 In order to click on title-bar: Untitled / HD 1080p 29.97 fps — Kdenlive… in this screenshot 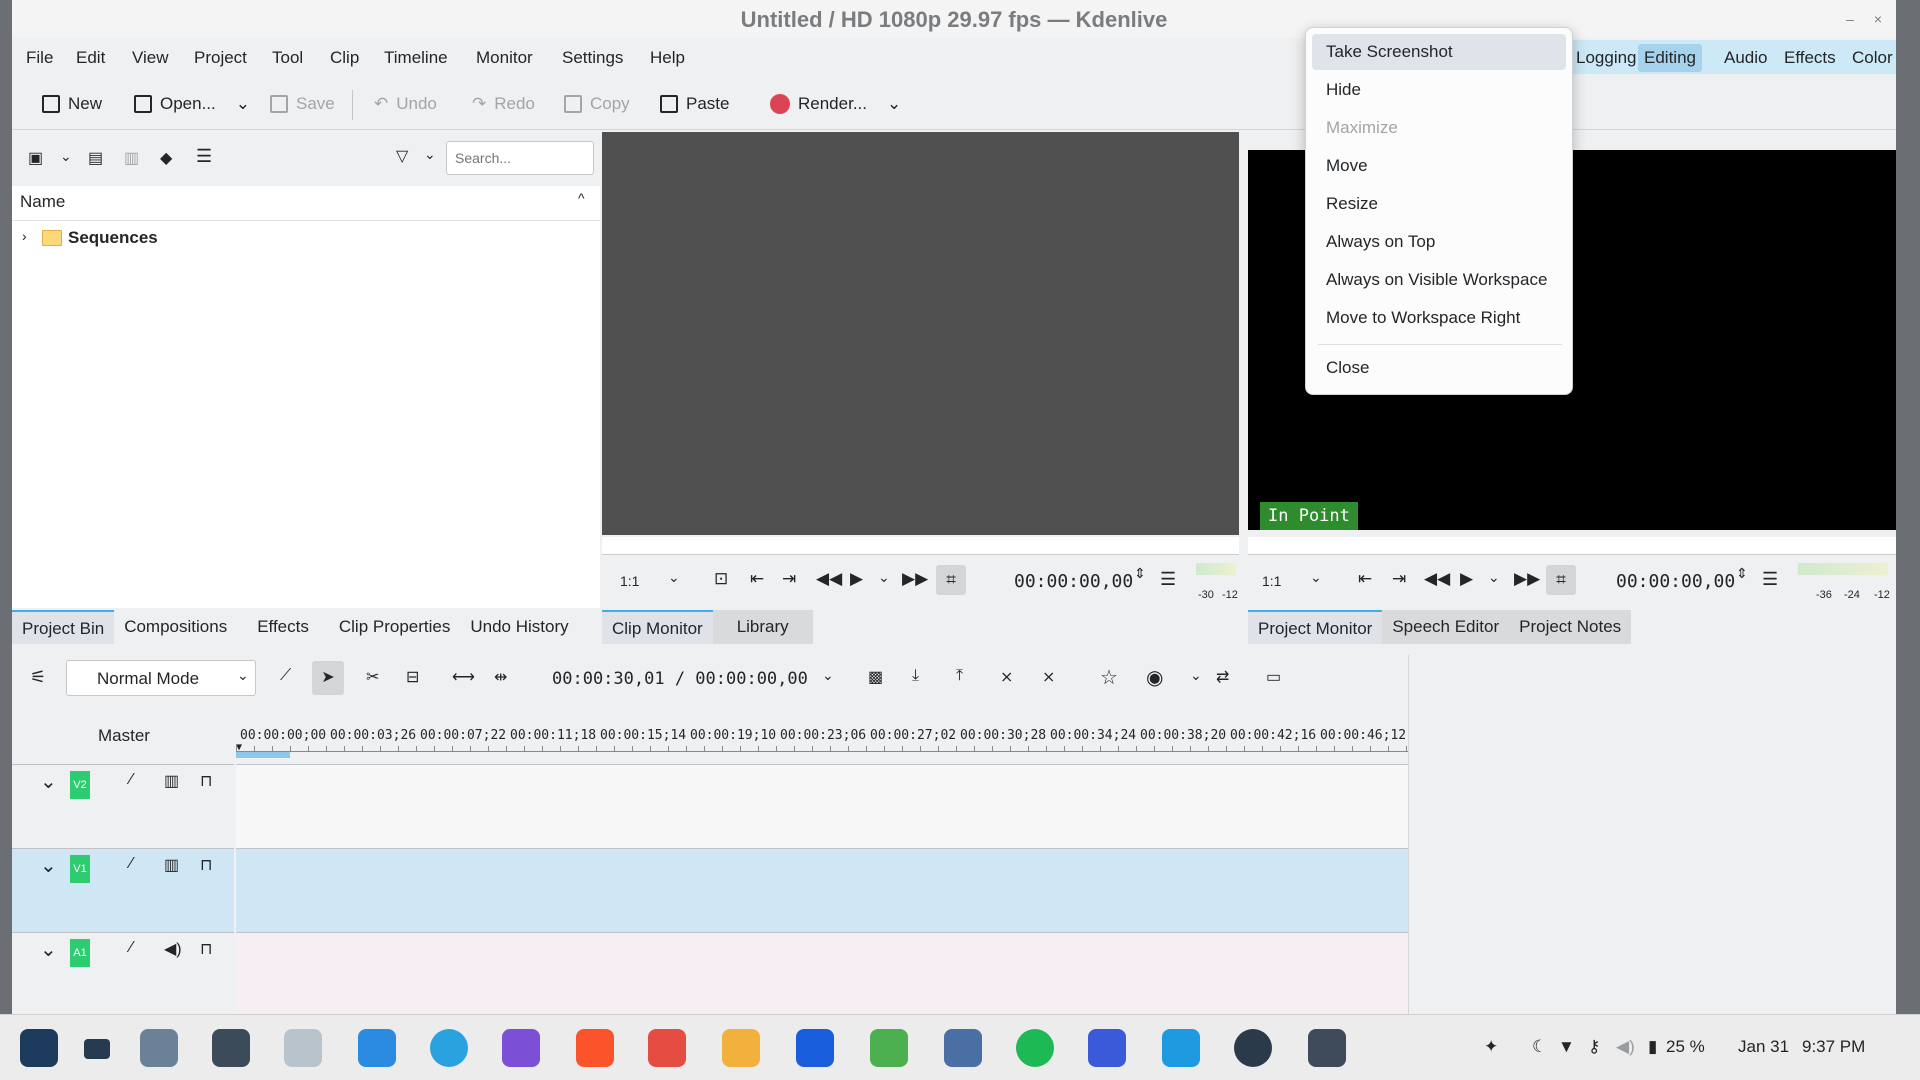, I will do `click(954, 19)`.